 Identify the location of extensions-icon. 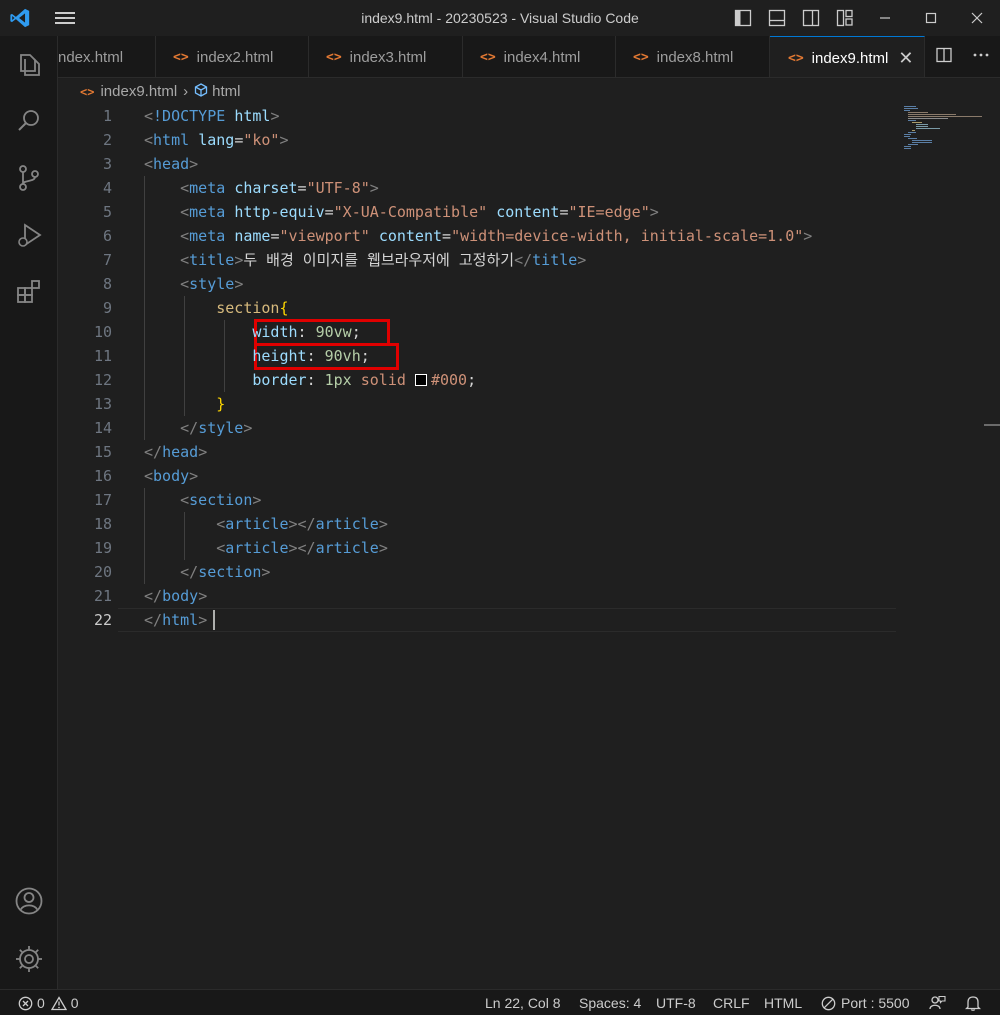
(29, 292).